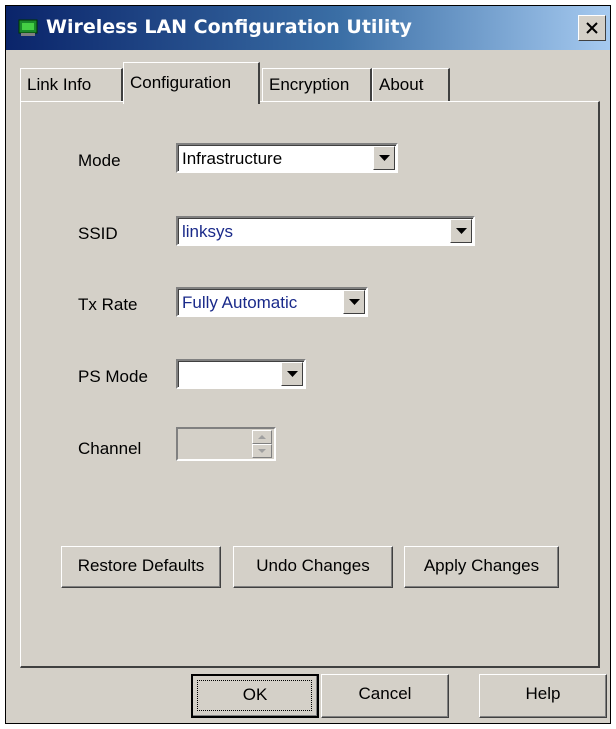 This screenshot has height=729, width=616. I want to click on ssid-label: SSID, so click(98, 233).